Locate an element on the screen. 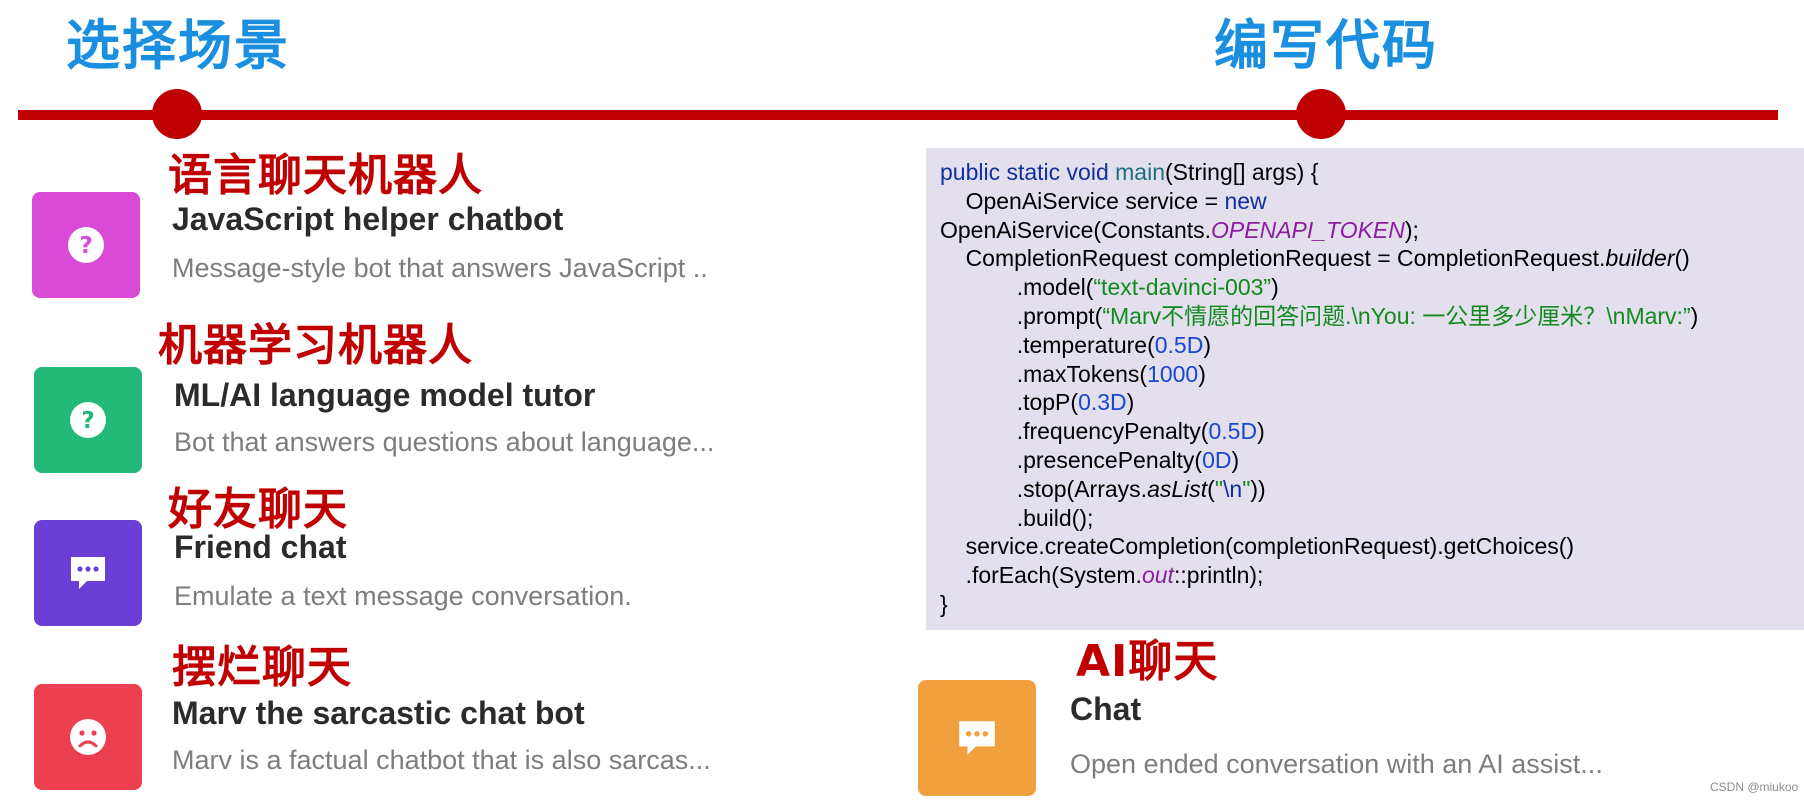  code-text-segment: .temperature( is located at coordinates (1085, 344).